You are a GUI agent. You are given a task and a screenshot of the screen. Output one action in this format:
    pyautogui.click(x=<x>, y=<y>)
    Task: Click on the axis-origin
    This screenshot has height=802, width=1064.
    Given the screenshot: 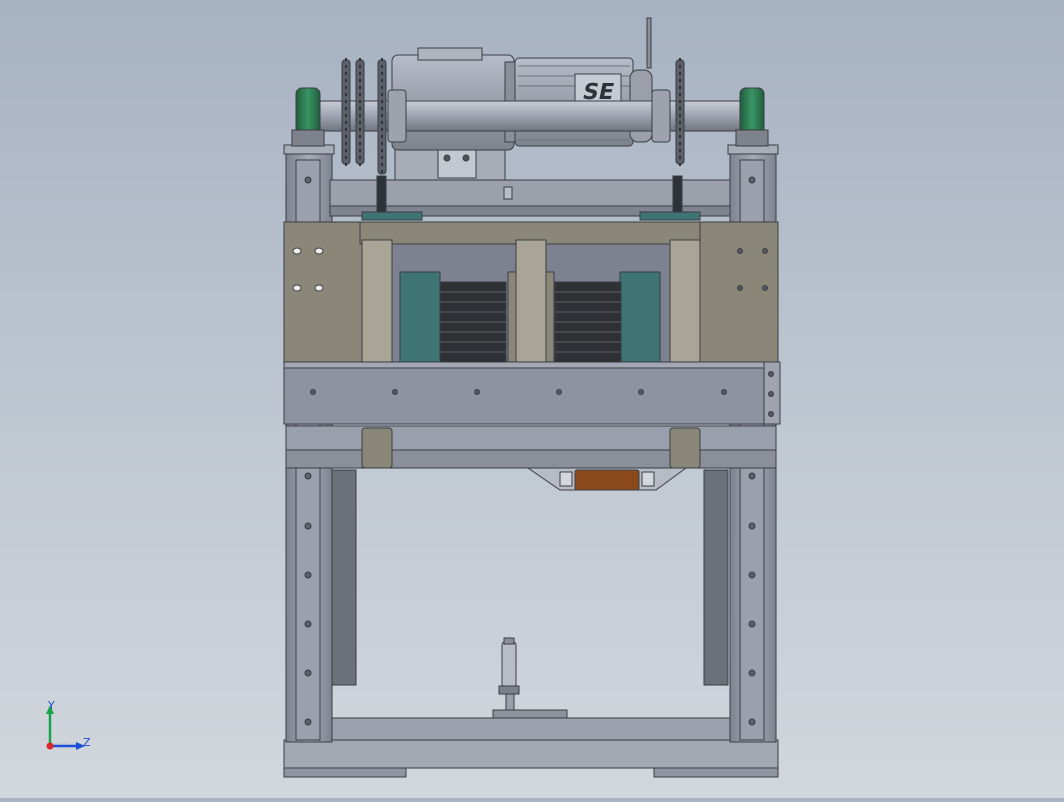 What is the action you would take?
    pyautogui.click(x=50, y=746)
    